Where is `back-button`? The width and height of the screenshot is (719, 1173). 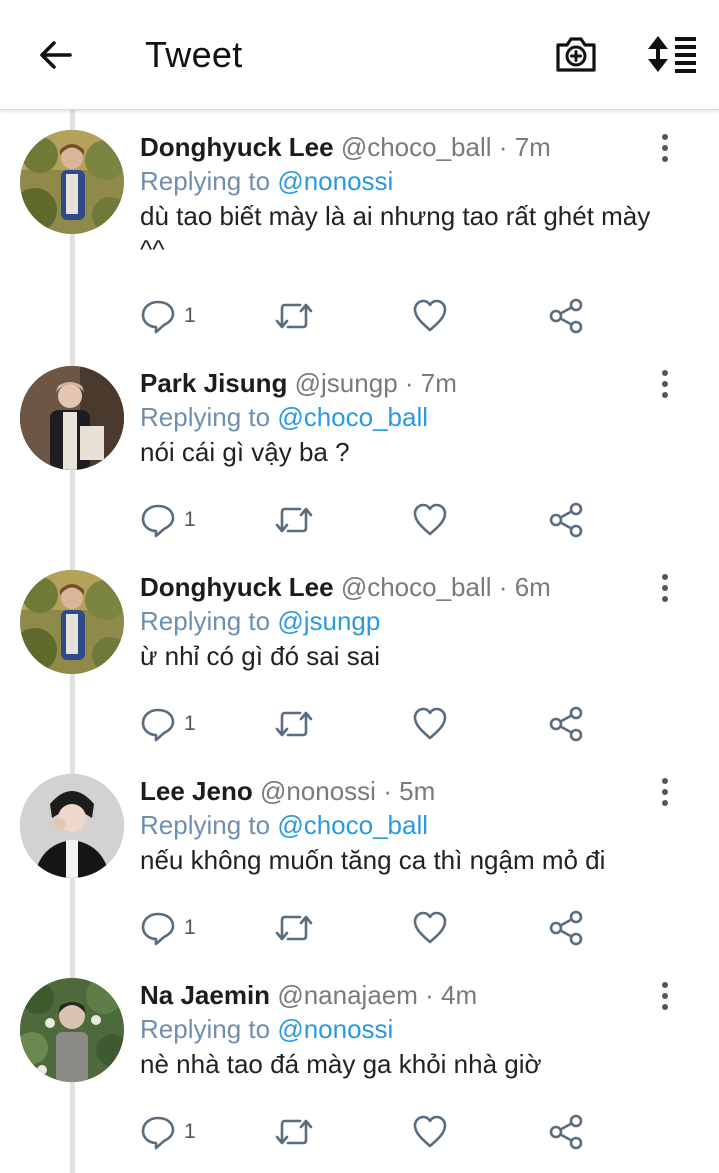
back-button is located at coordinates (56, 55).